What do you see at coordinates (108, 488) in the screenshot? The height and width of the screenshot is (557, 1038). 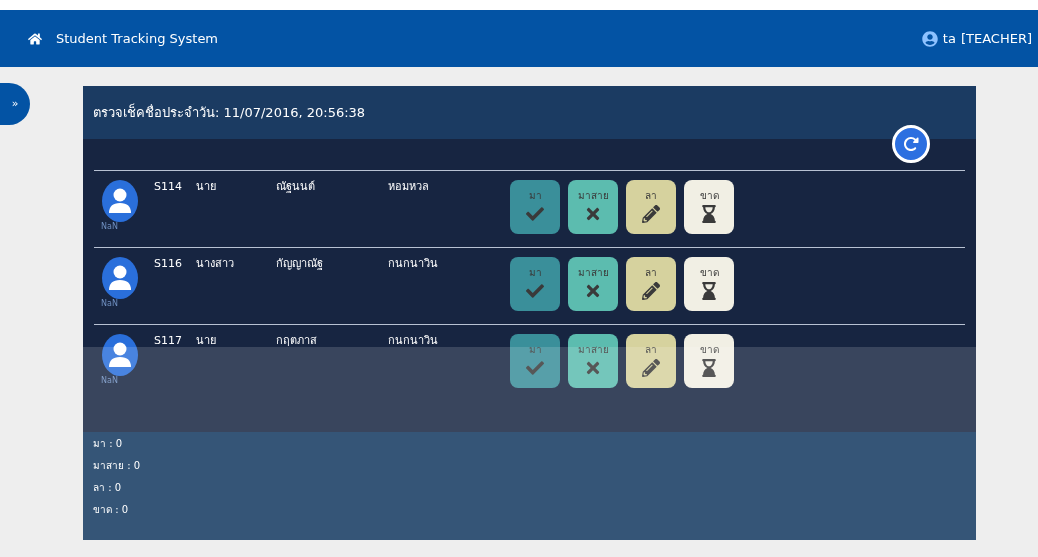 I see `summary-count: ลา : 0` at bounding box center [108, 488].